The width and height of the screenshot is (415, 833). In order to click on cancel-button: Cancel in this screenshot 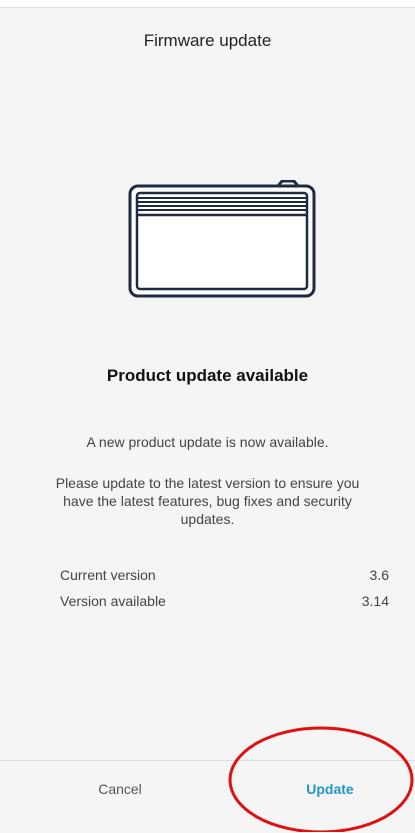, I will do `click(120, 789)`.